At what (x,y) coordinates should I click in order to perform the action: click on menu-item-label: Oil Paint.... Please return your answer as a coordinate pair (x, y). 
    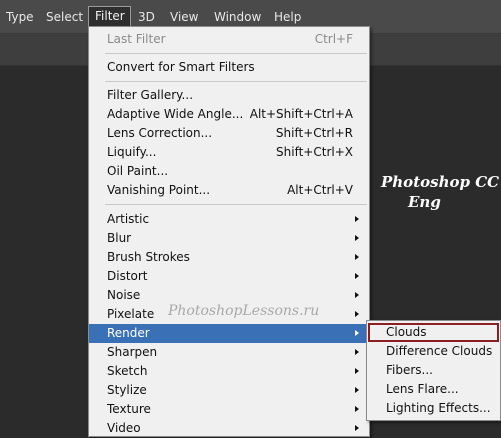
    Looking at the image, I should click on (138, 171).